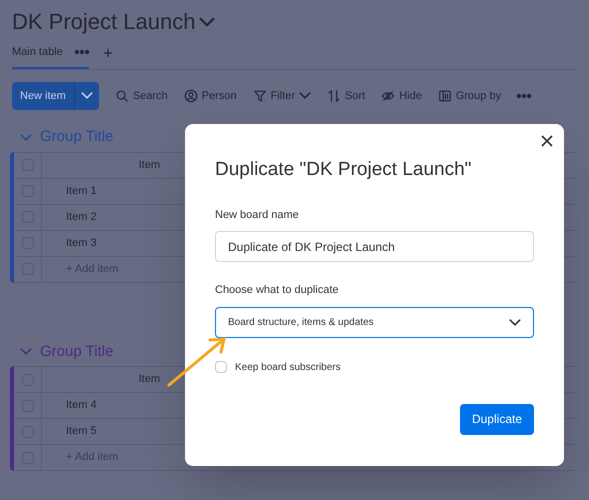 The height and width of the screenshot is (500, 589). What do you see at coordinates (445, 95) in the screenshot?
I see `layout-icon` at bounding box center [445, 95].